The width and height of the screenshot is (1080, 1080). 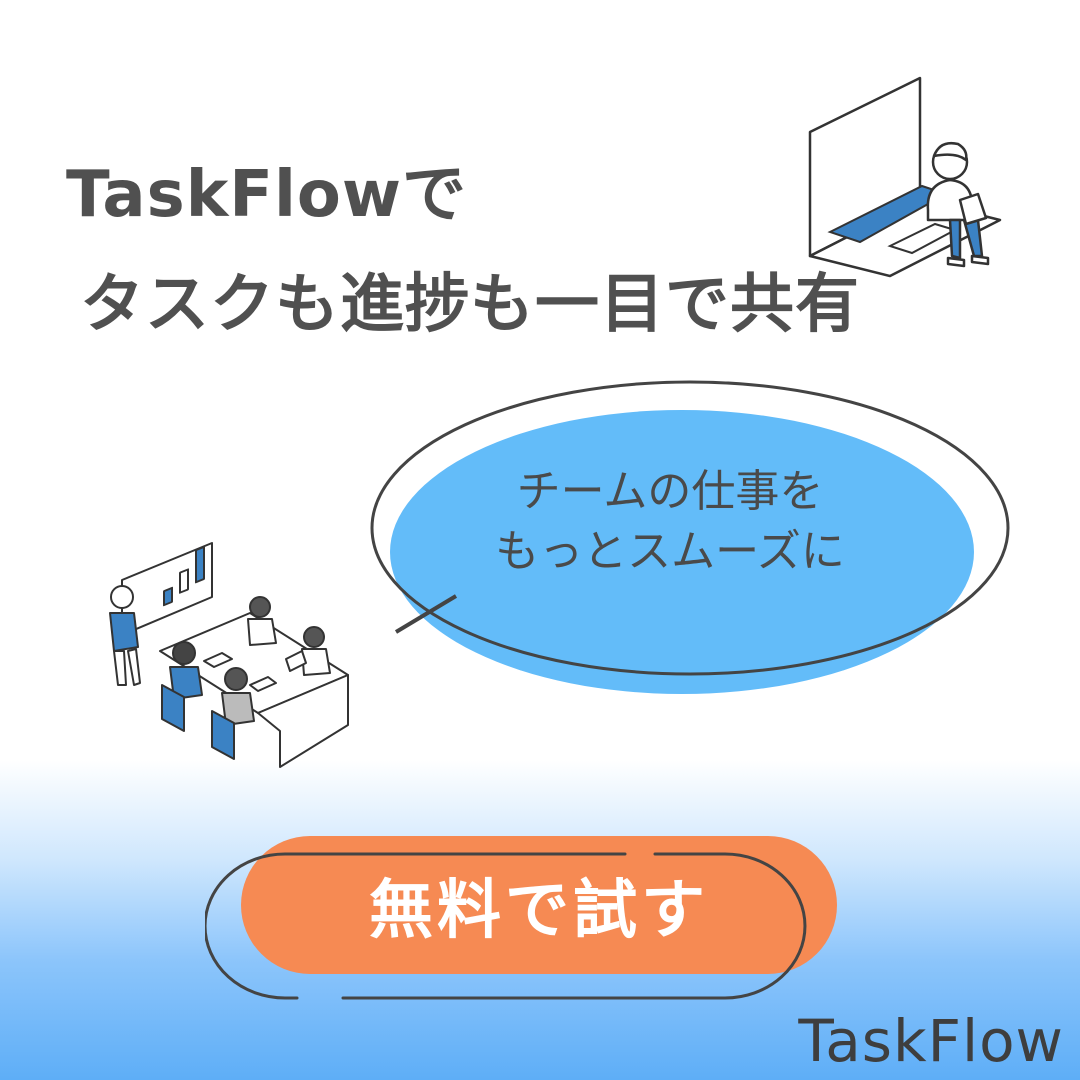 I want to click on brand-logo: TaskFlow, so click(x=931, y=1041).